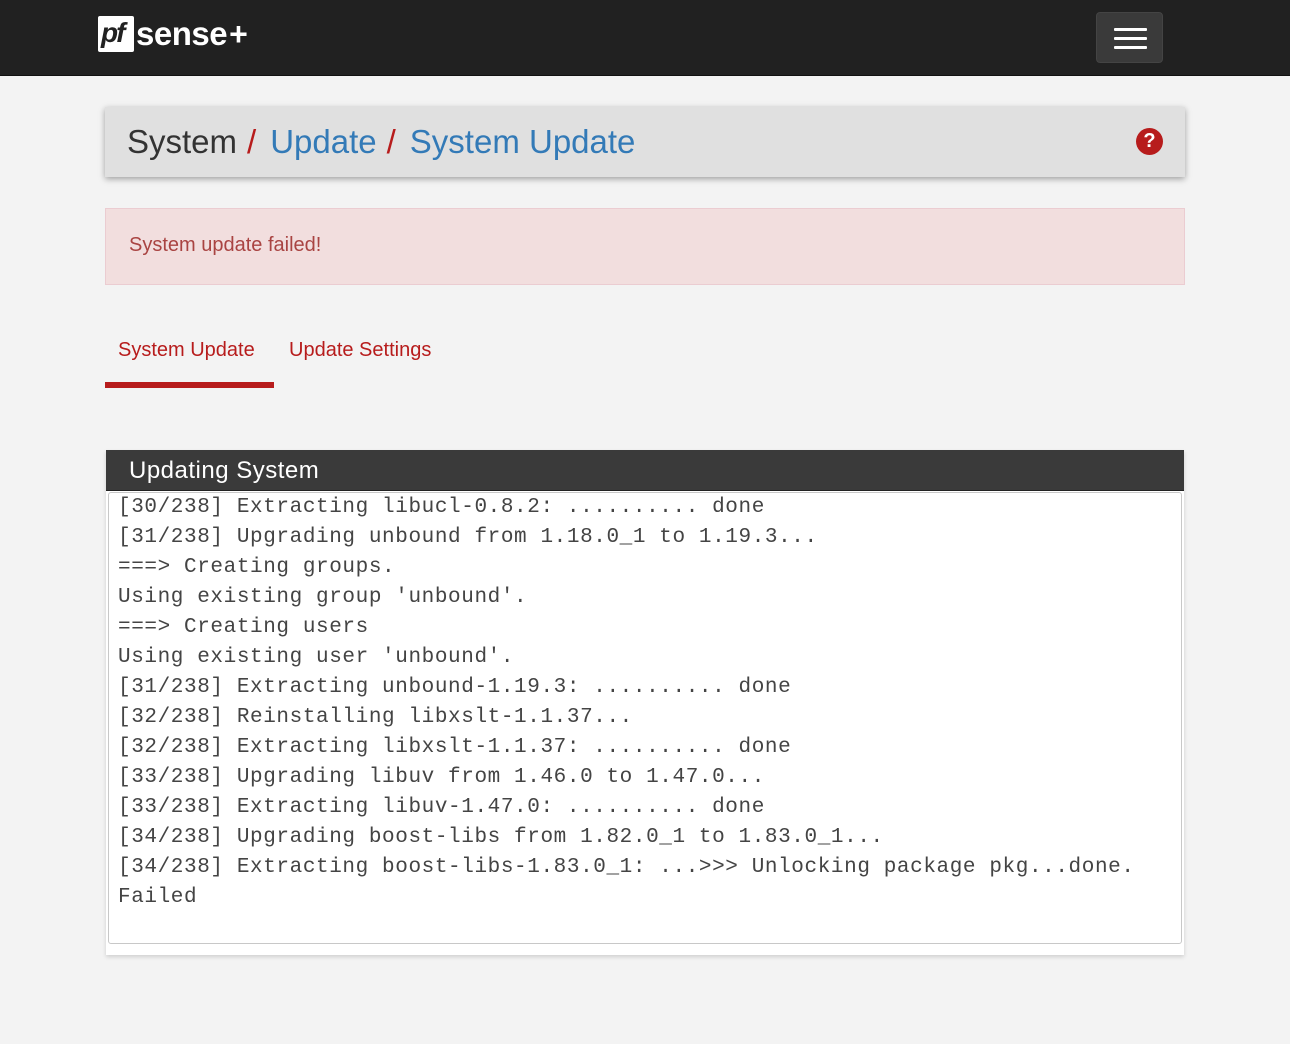 This screenshot has width=1290, height=1044. What do you see at coordinates (243, 627) in the screenshot?
I see `console-line: ===> Creating users` at bounding box center [243, 627].